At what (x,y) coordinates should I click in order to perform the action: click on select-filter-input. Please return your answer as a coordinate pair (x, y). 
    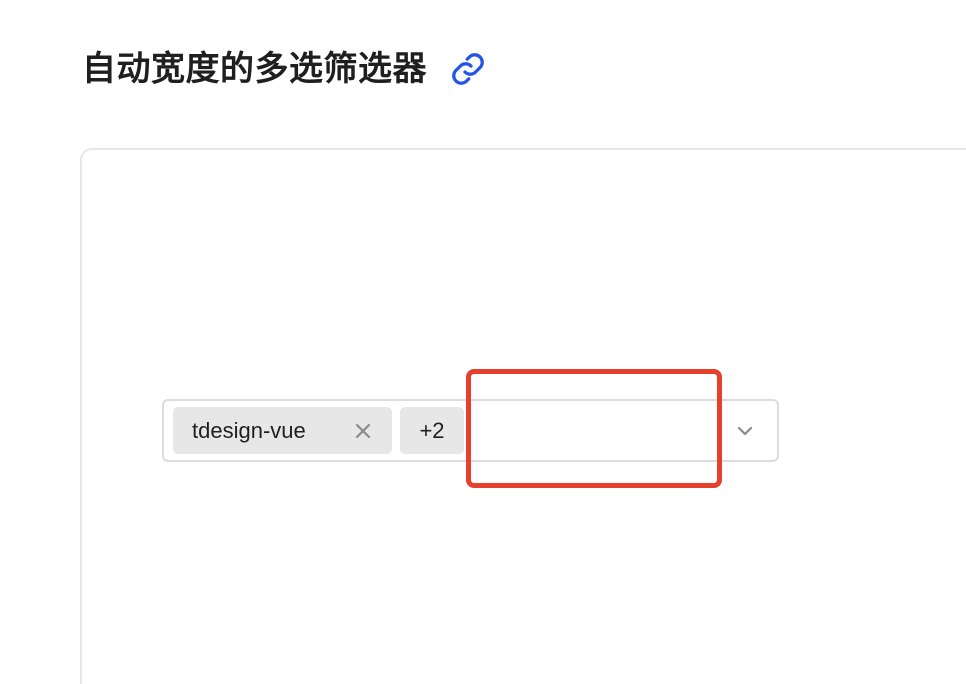
    Looking at the image, I should click on (592, 430).